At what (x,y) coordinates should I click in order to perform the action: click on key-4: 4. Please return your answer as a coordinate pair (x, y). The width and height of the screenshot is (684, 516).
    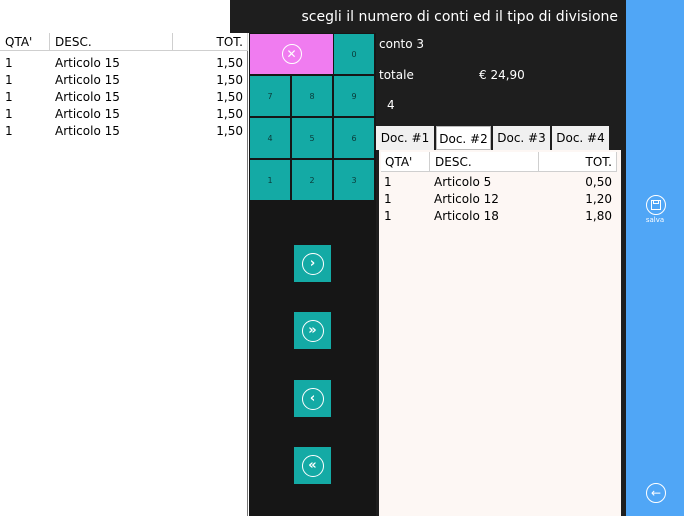
    Looking at the image, I should click on (270, 138).